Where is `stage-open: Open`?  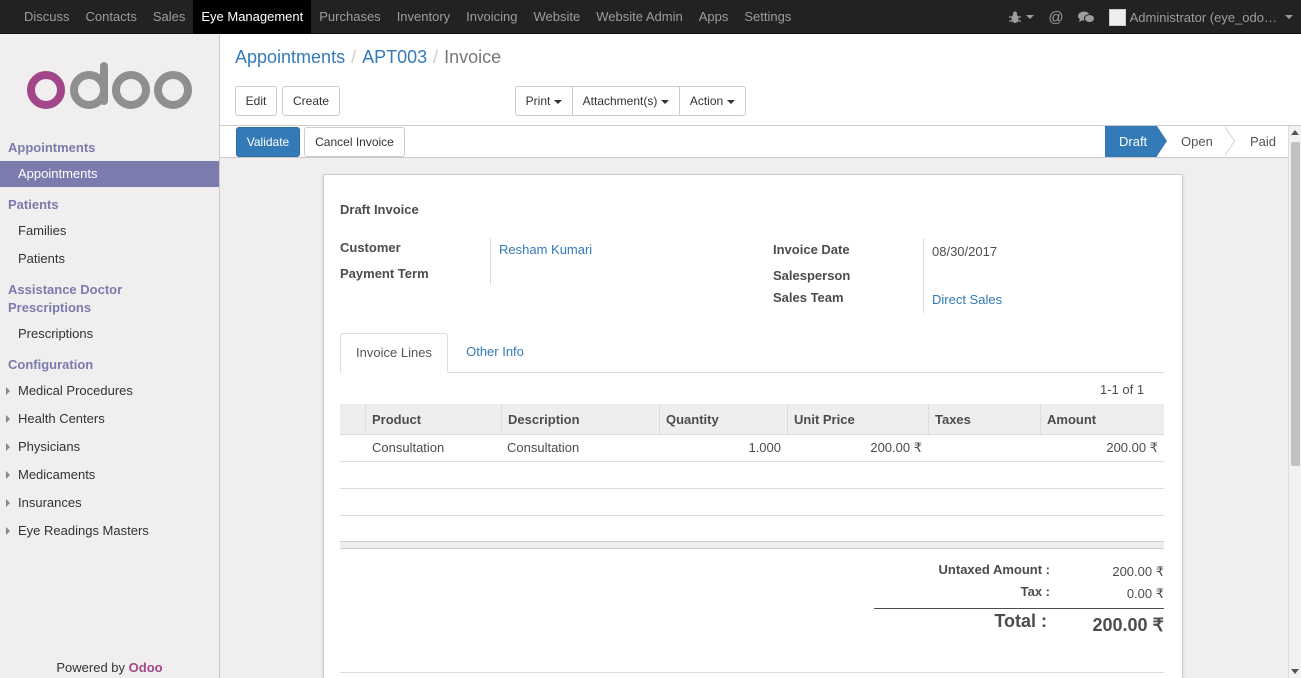
stage-open: Open is located at coordinates (1196, 141).